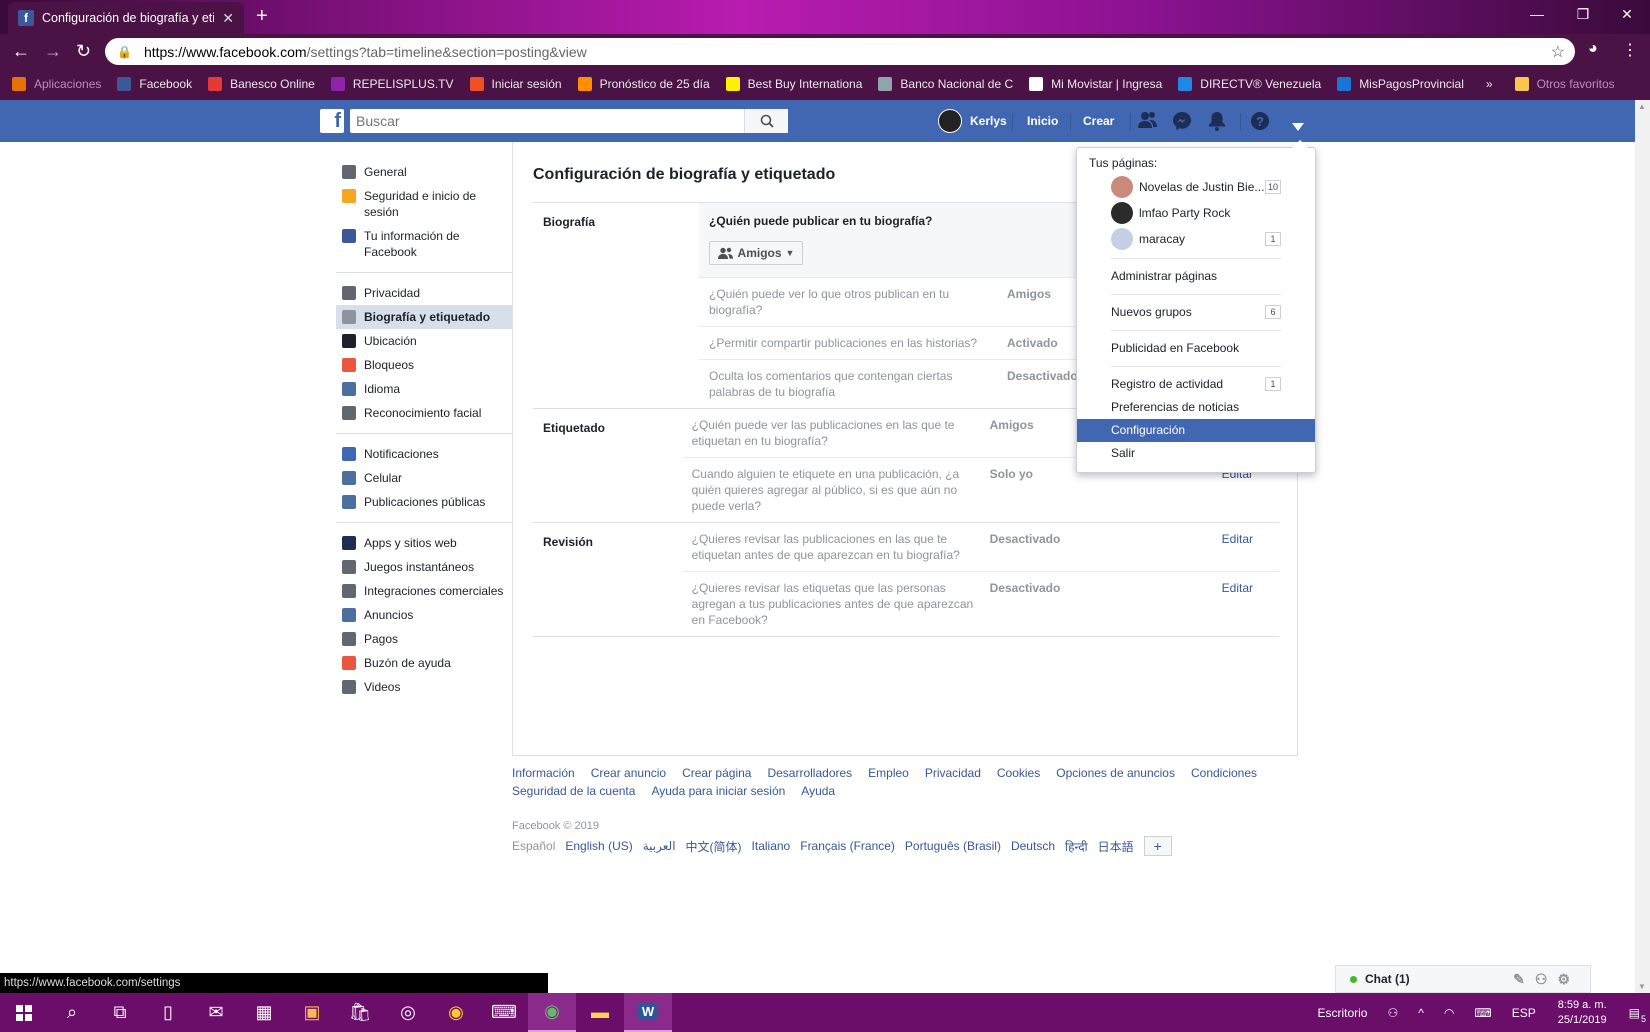 This screenshot has height=1032, width=1650. I want to click on people-icon: ⚇, so click(1392, 1013).